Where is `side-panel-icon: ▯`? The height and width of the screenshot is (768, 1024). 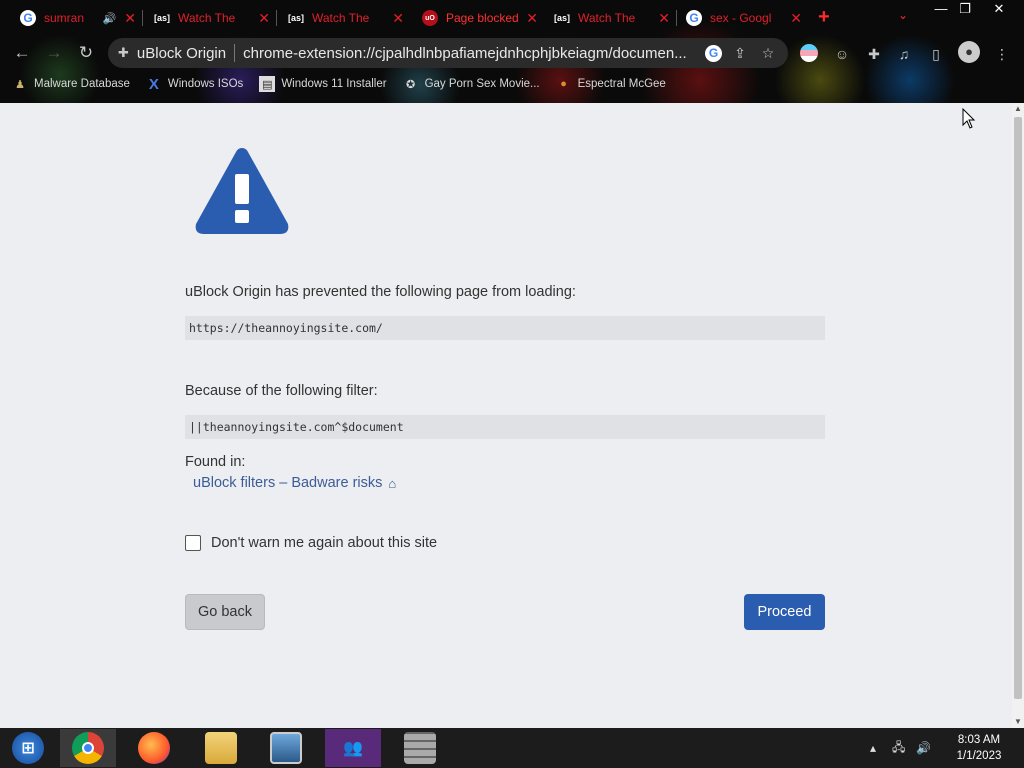 side-panel-icon: ▯ is located at coordinates (936, 54).